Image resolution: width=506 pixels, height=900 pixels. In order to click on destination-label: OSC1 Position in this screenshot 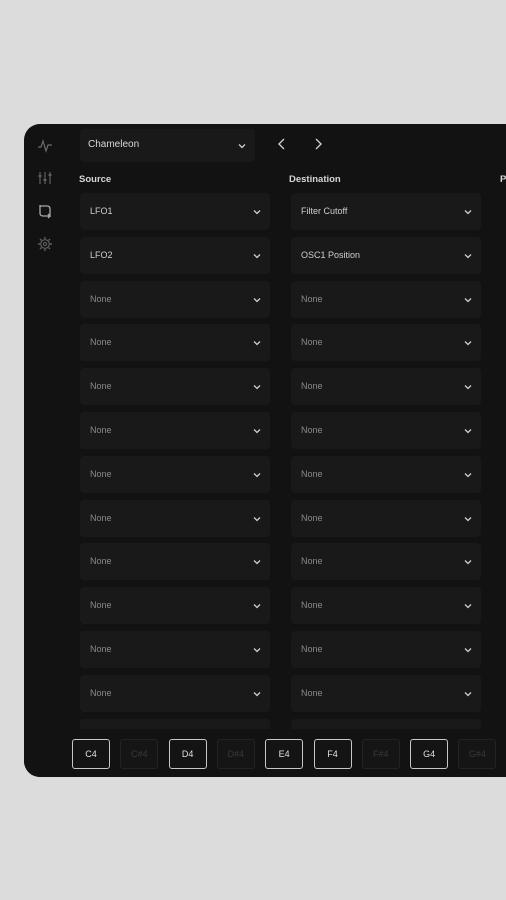, I will do `click(331, 254)`.